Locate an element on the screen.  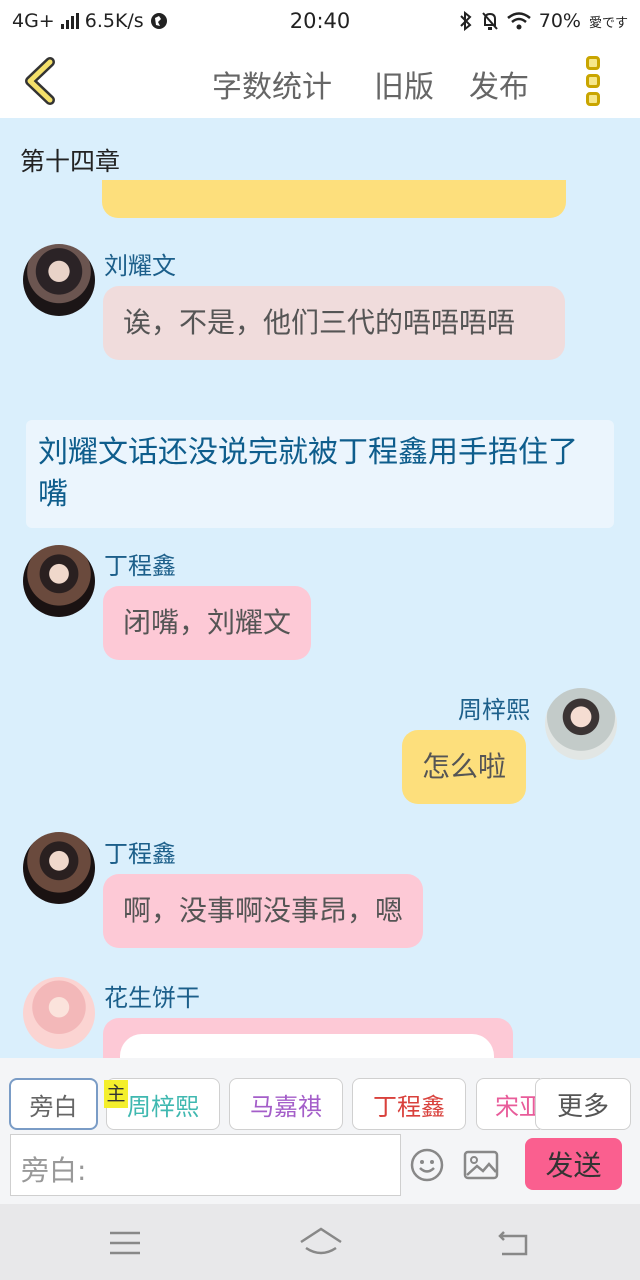
role-chip-ding-chengxin: 丁程鑫 is located at coordinates (409, 1104).